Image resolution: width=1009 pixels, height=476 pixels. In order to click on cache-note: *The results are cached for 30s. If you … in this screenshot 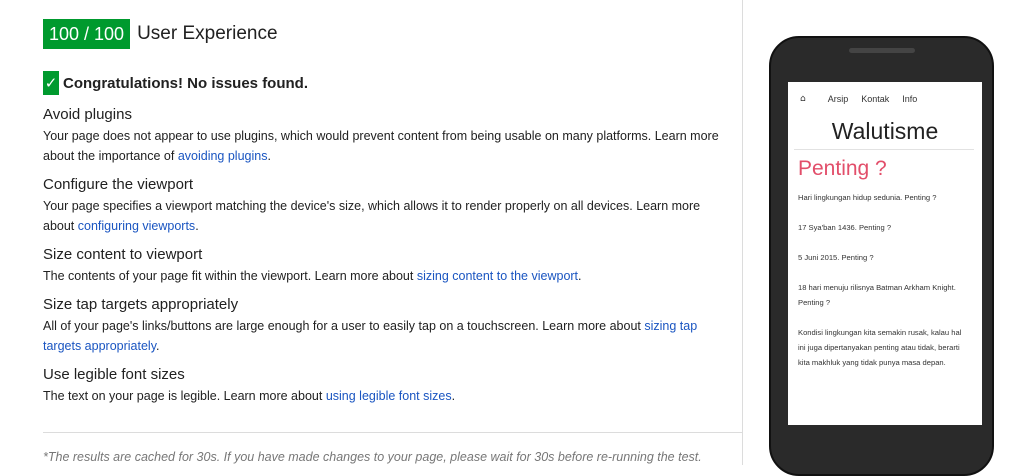, I will do `click(372, 457)`.